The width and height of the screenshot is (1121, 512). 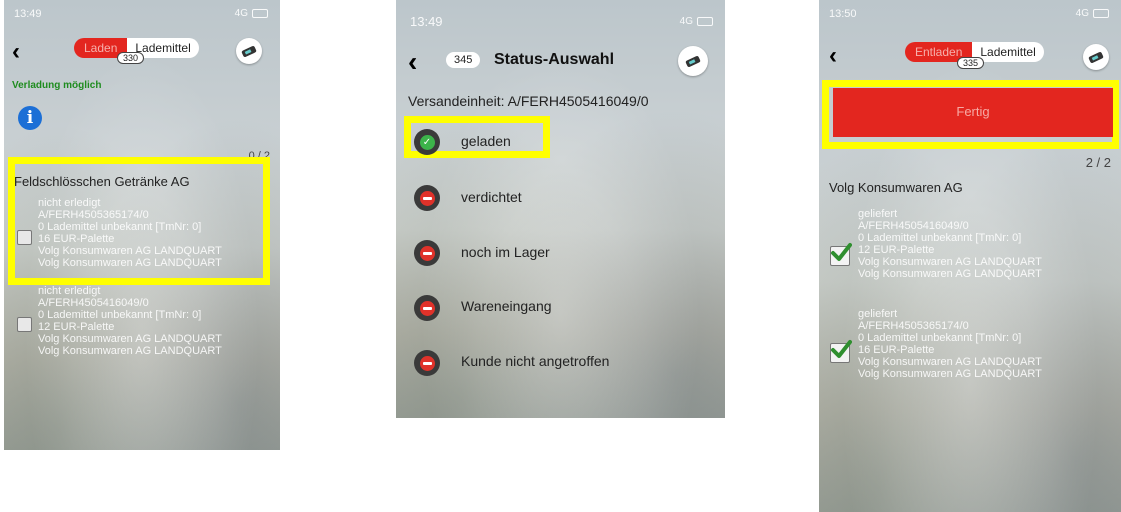 What do you see at coordinates (535, 361) in the screenshot?
I see `status-option-kunde-nicht-angetroffen: Kunde nicht angetroffen` at bounding box center [535, 361].